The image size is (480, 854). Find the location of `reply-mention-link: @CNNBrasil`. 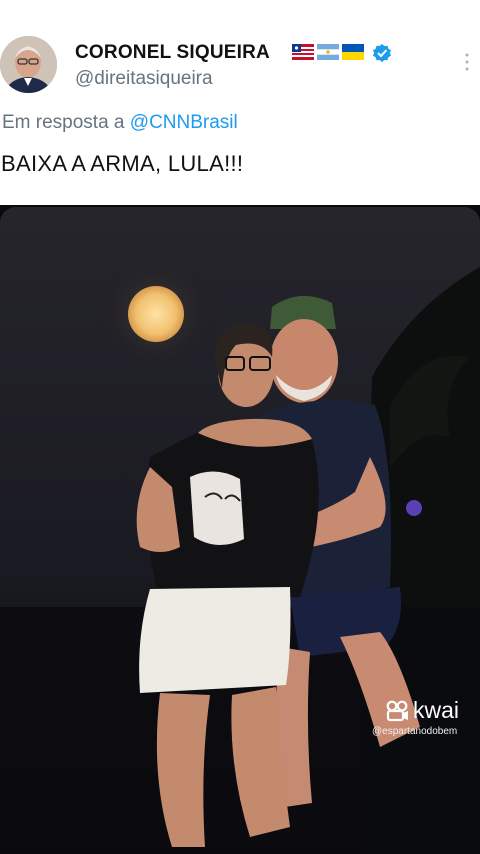

reply-mention-link: @CNNBrasil is located at coordinates (184, 122).